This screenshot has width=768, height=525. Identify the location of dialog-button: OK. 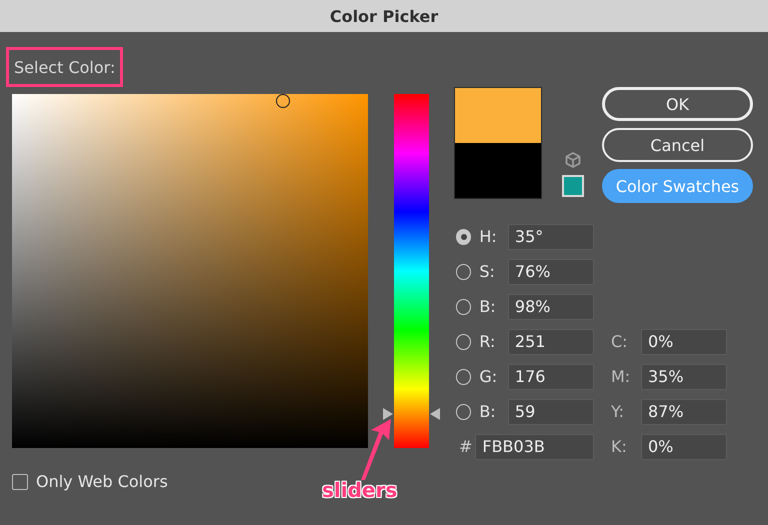
(677, 104).